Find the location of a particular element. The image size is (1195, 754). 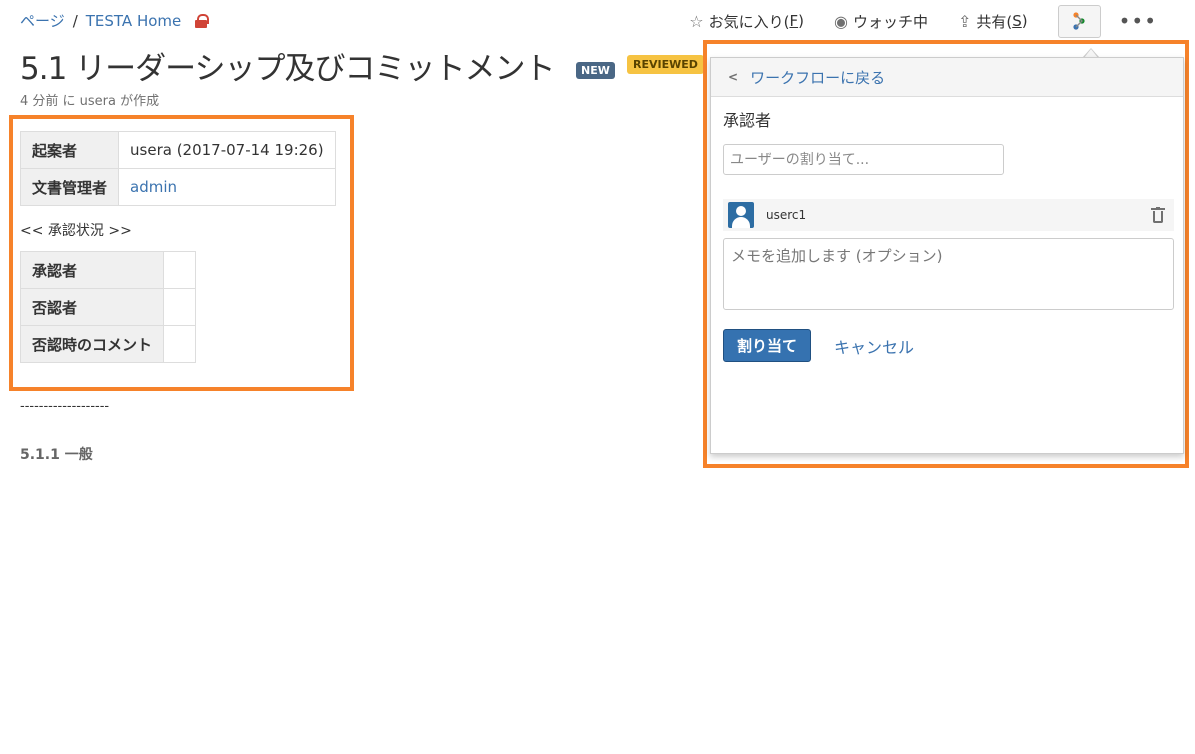

assign-user-input is located at coordinates (863, 159).